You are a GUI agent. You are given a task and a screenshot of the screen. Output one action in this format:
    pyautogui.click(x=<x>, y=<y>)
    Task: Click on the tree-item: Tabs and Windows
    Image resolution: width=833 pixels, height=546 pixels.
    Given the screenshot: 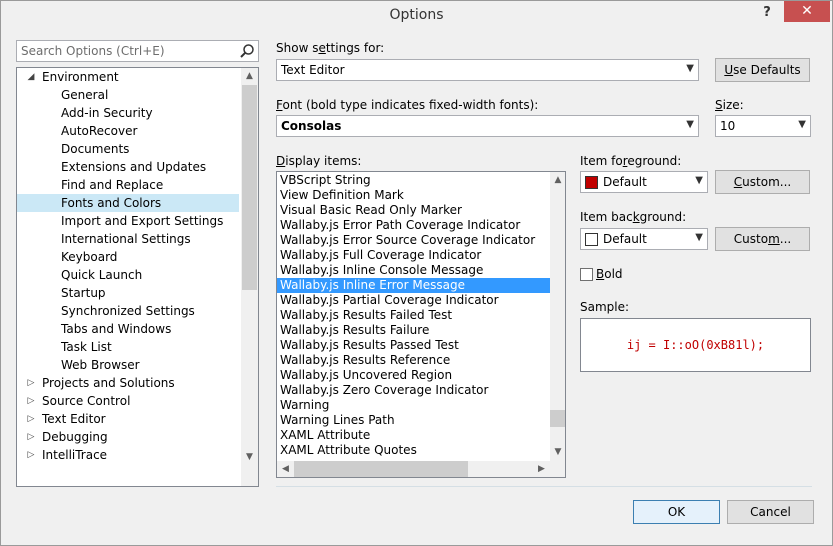 What is the action you would take?
    pyautogui.click(x=128, y=329)
    